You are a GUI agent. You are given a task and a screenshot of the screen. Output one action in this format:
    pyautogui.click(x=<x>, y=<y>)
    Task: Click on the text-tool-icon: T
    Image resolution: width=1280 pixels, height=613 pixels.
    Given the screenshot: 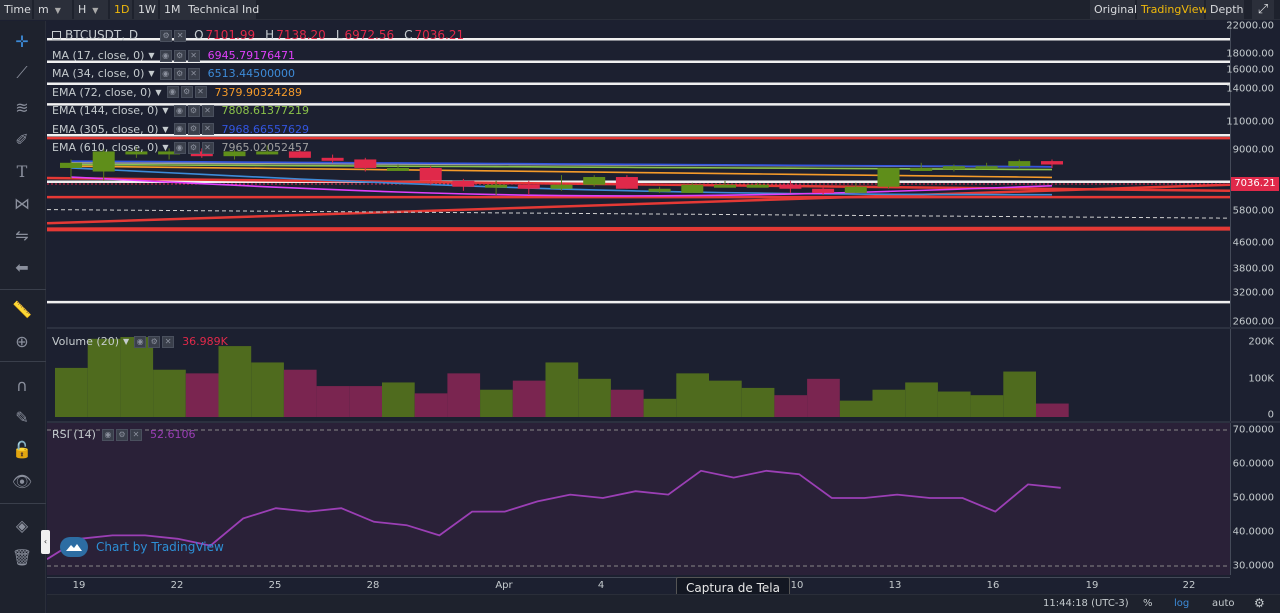 What is the action you would take?
    pyautogui.click(x=22, y=171)
    